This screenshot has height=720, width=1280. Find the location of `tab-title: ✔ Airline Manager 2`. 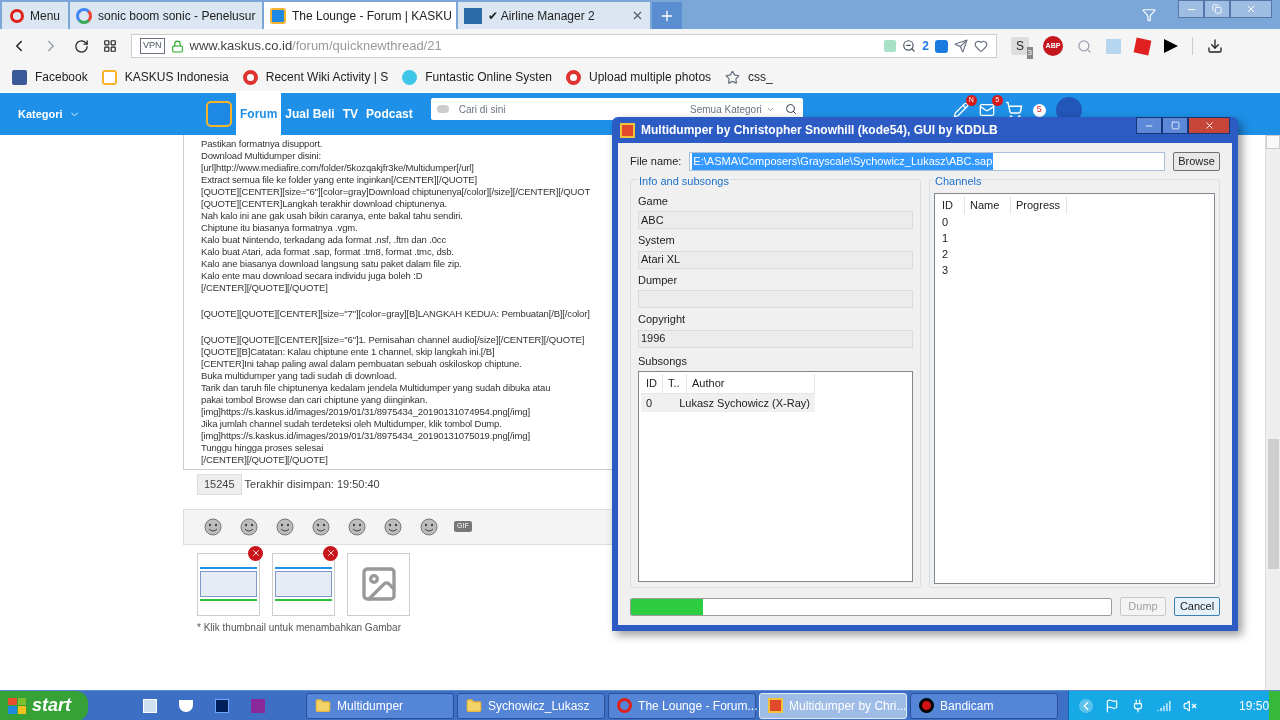

tab-title: ✔ Airline Manager 2 is located at coordinates (542, 16).